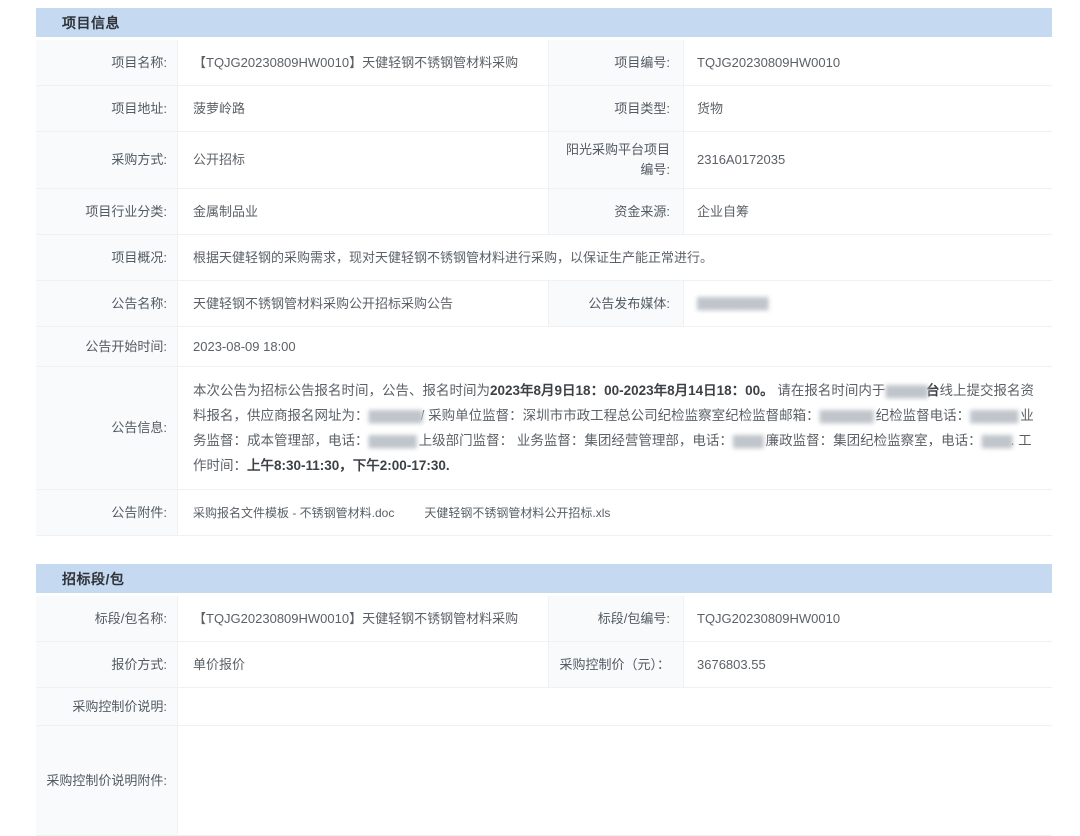 The image size is (1080, 836). What do you see at coordinates (107, 512) in the screenshot?
I see `notice-attachments-label: 公告附件:` at bounding box center [107, 512].